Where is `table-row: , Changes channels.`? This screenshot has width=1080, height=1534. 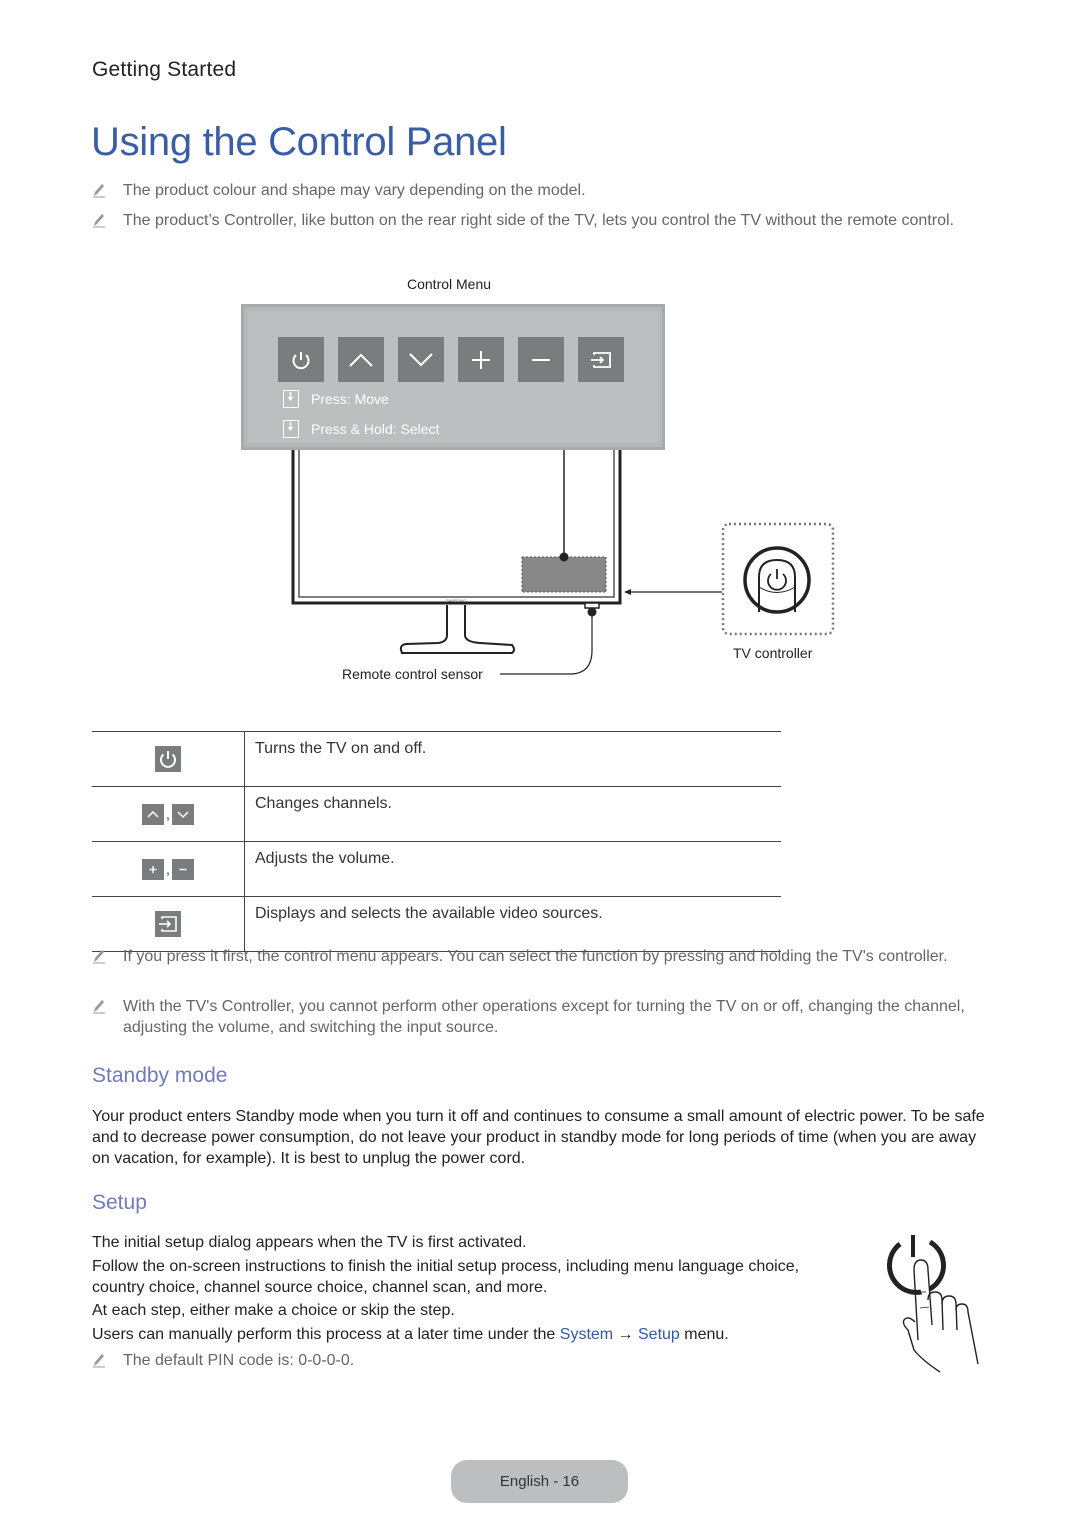
table-row: , Changes channels. is located at coordinates (436, 814).